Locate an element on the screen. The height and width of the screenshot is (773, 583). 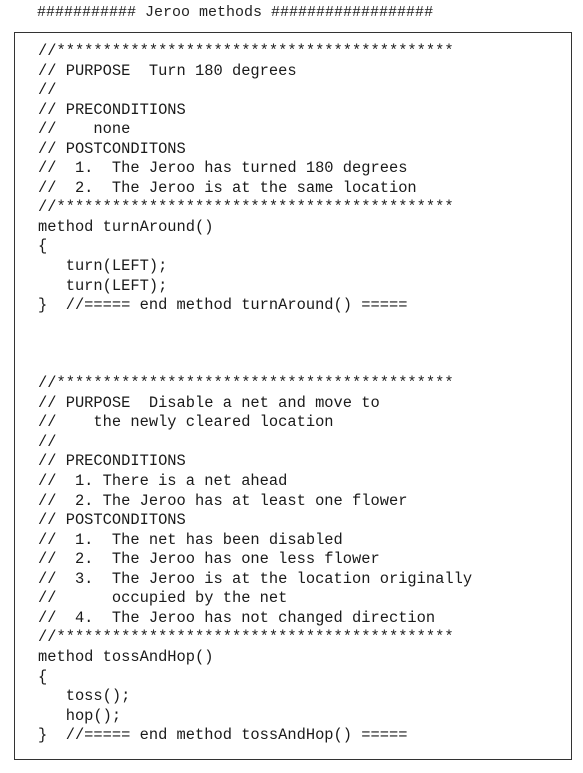
code-line: method turnAround() is located at coordinates (126, 226).